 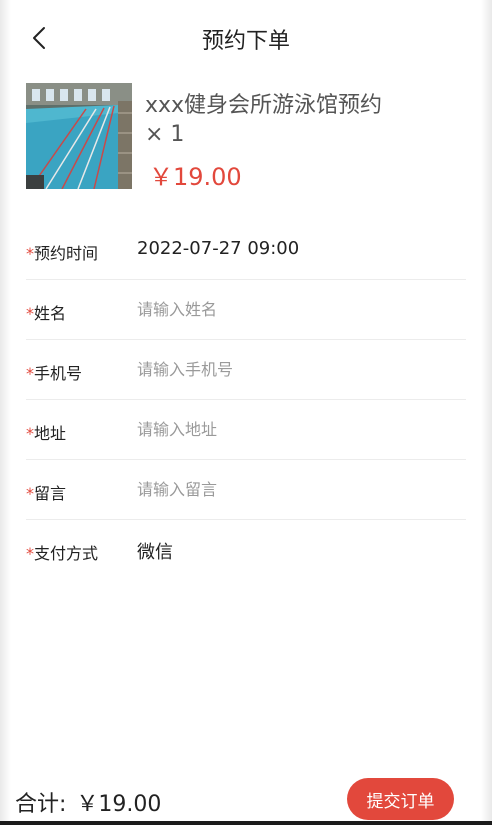 What do you see at coordinates (264, 105) in the screenshot?
I see `product-name: xxx健身会所游泳馆预约` at bounding box center [264, 105].